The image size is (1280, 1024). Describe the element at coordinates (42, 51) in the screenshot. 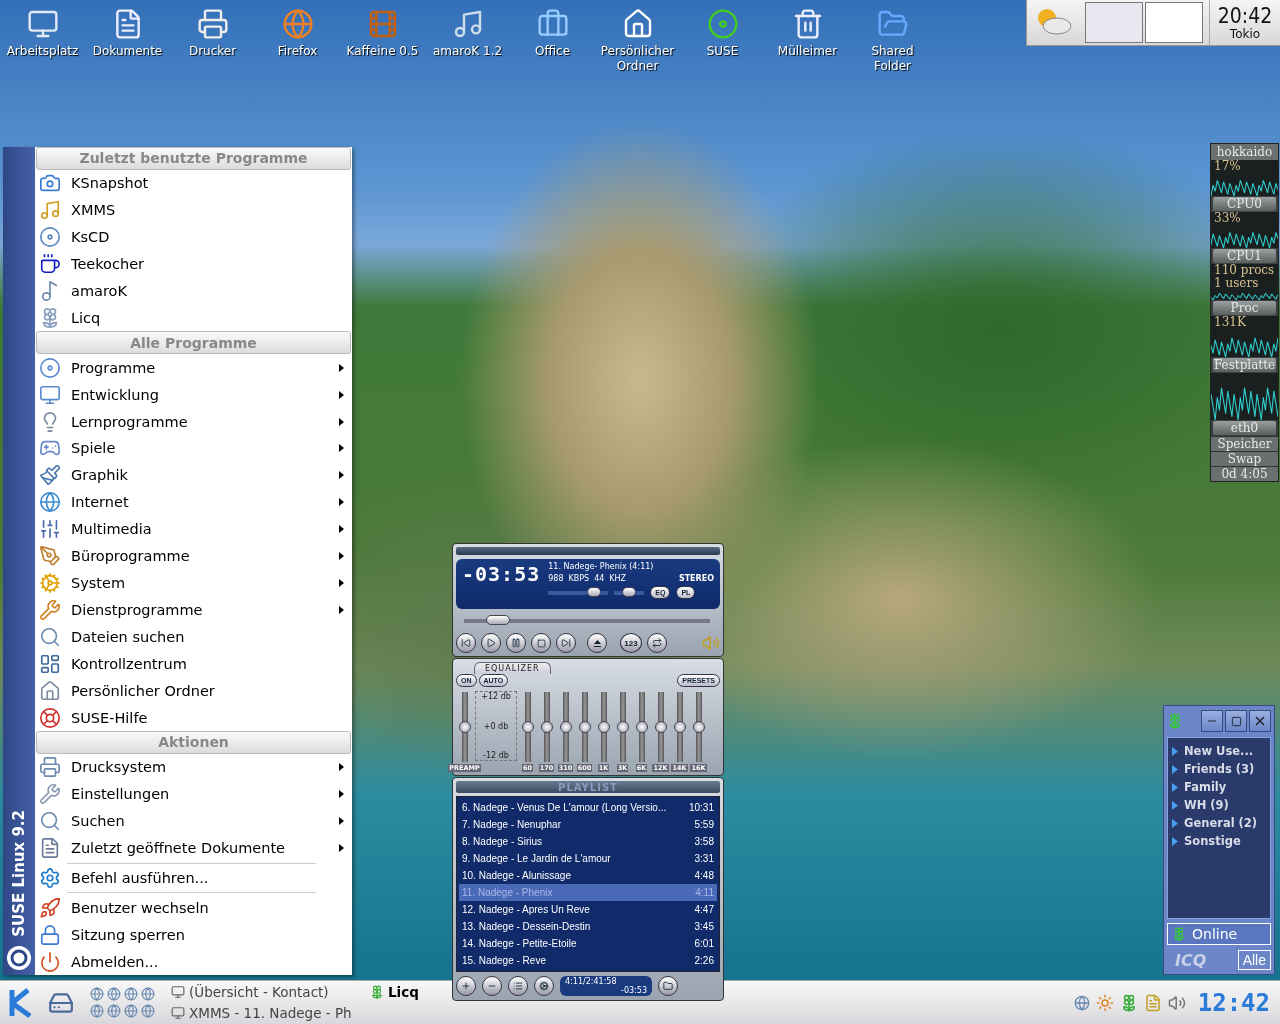

I see `desktop-icon-label: Arbeitsplatz` at that location.